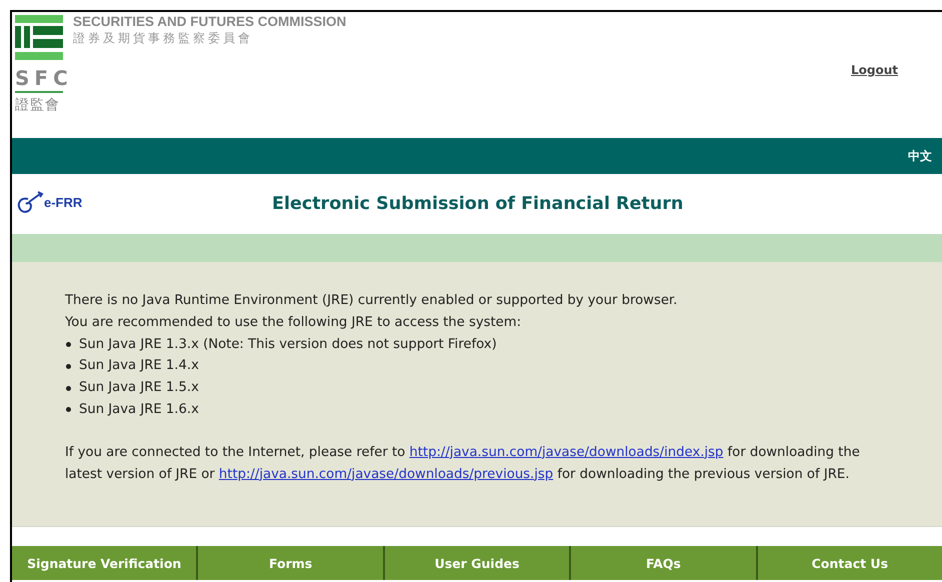 This screenshot has height=582, width=942. What do you see at coordinates (920, 156) in the screenshot?
I see `language-link: 中文` at bounding box center [920, 156].